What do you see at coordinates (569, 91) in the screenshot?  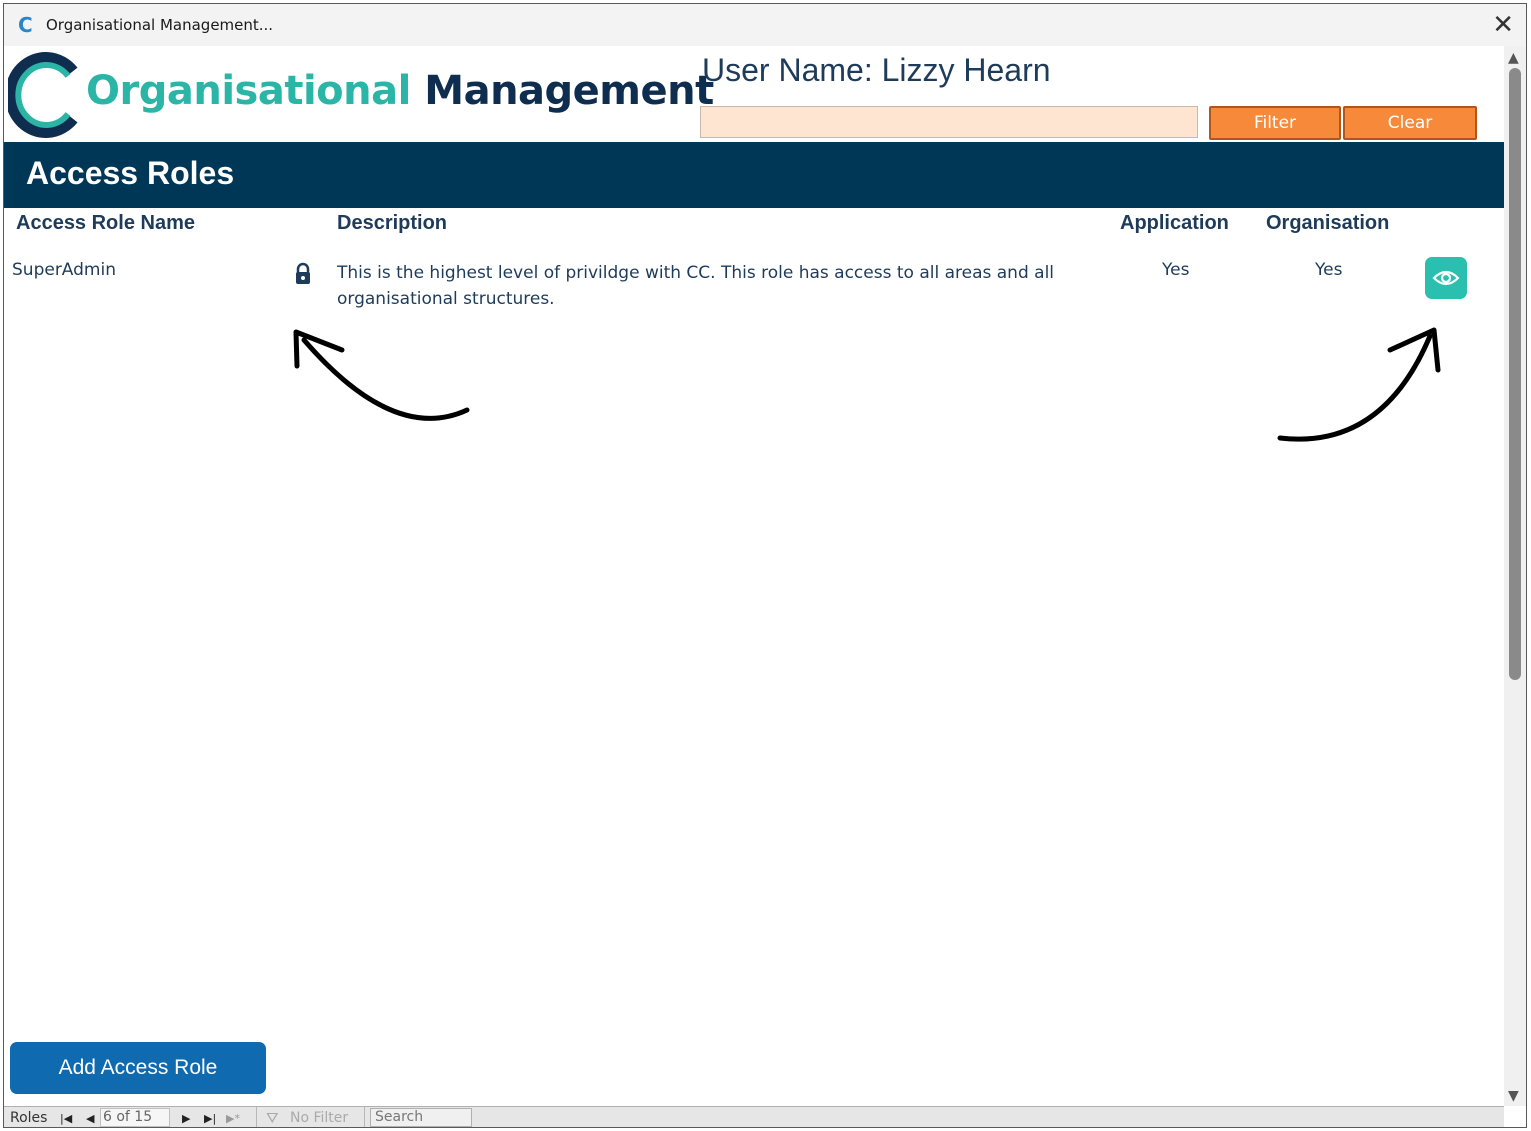 I see `logo-word-management: Management` at bounding box center [569, 91].